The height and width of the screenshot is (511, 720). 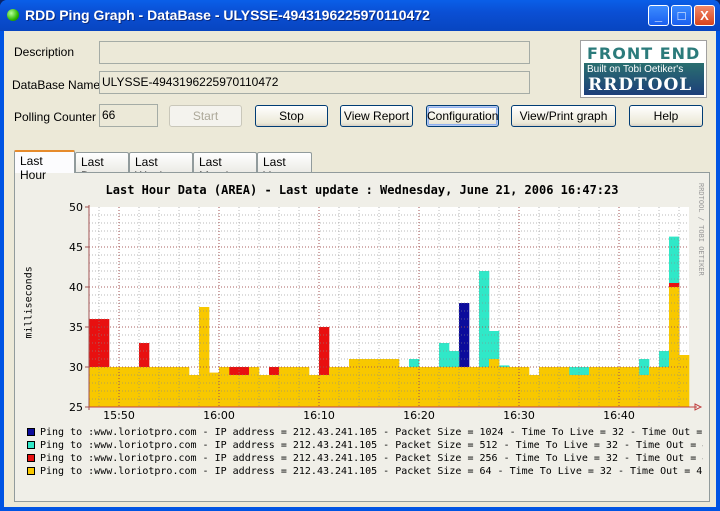 What do you see at coordinates (462, 116) in the screenshot?
I see `configuration-button: Configuration` at bounding box center [462, 116].